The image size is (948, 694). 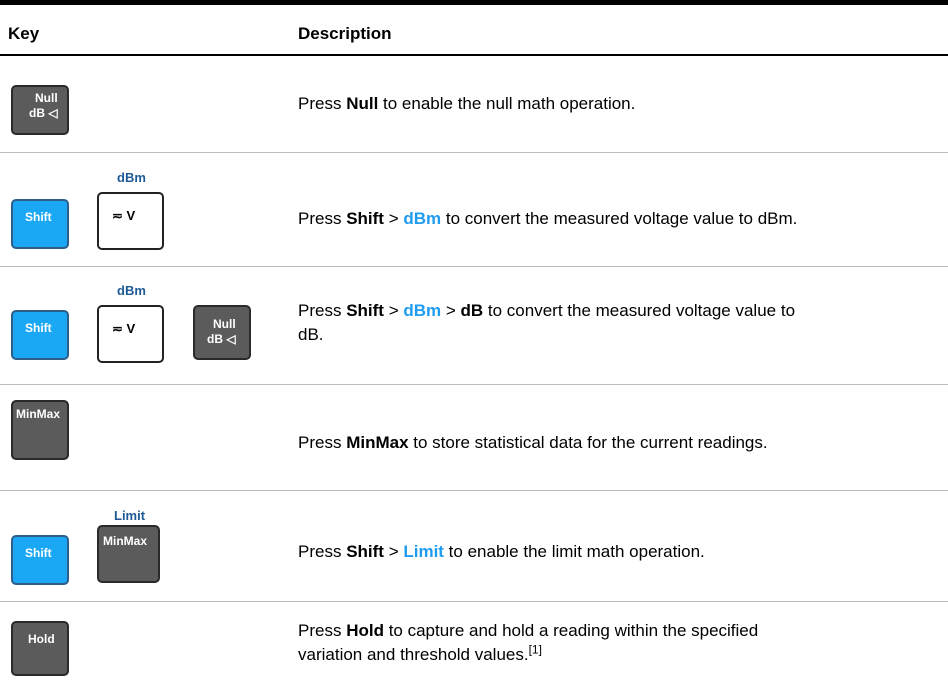 I want to click on header-rule, so click(x=474, y=55).